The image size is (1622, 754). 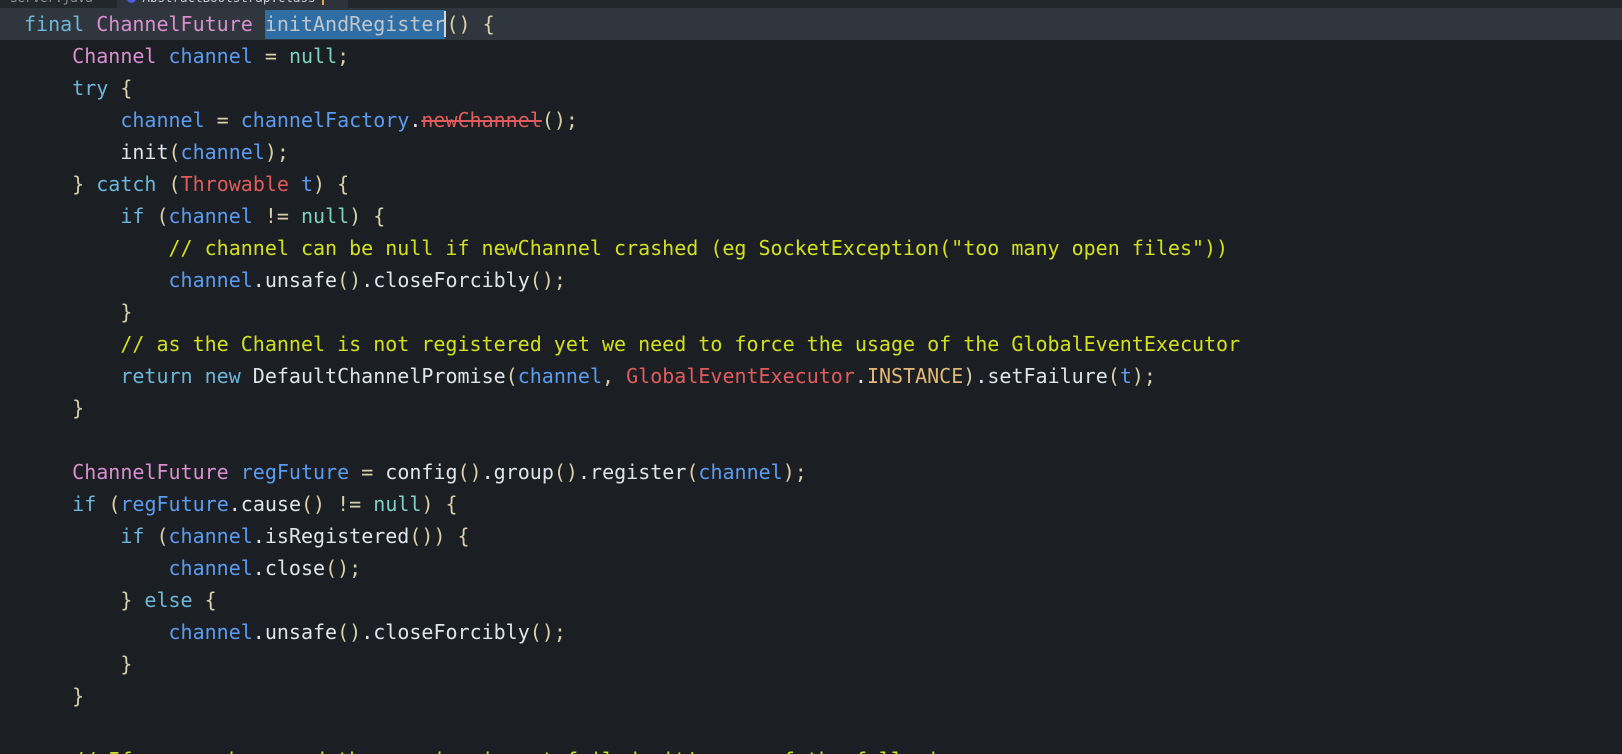 I want to click on code-token: Throwable, so click(x=234, y=184).